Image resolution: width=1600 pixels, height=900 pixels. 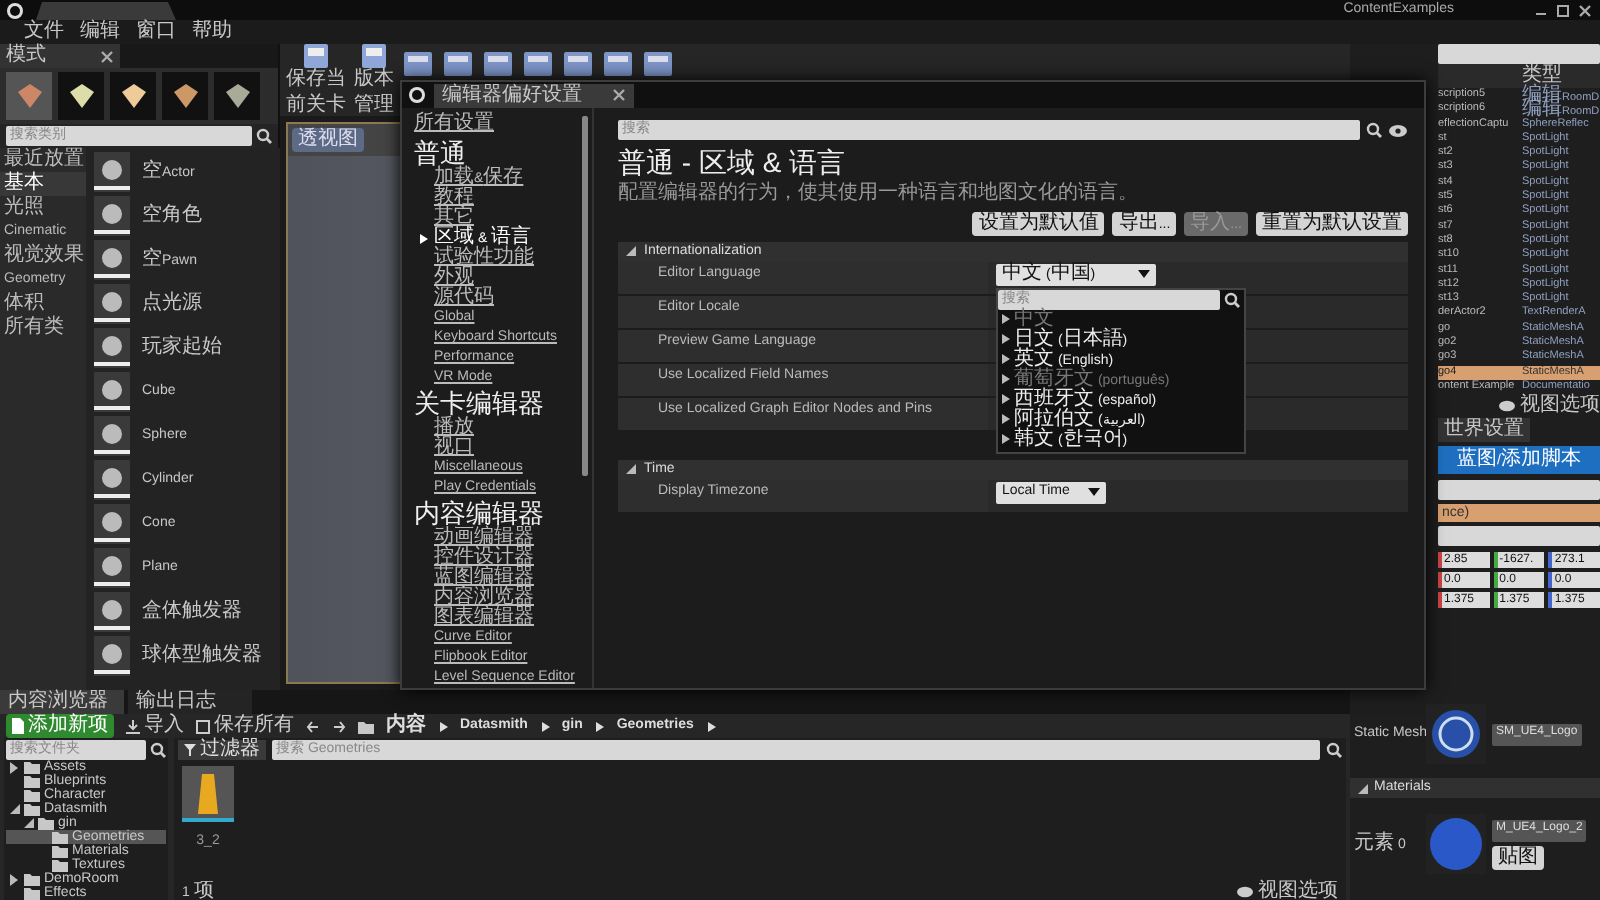 What do you see at coordinates (500, 278) in the screenshot?
I see `nav-link: 外观` at bounding box center [500, 278].